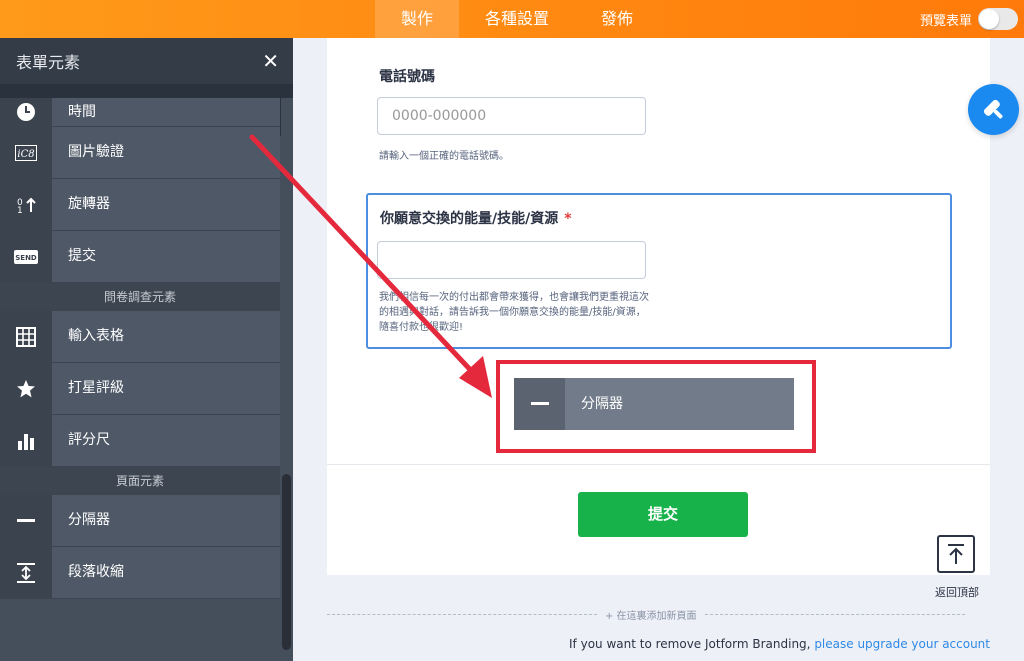 The width and height of the screenshot is (1024, 661). I want to click on sidebar-item-star-rating: 打星評級, so click(140, 389).